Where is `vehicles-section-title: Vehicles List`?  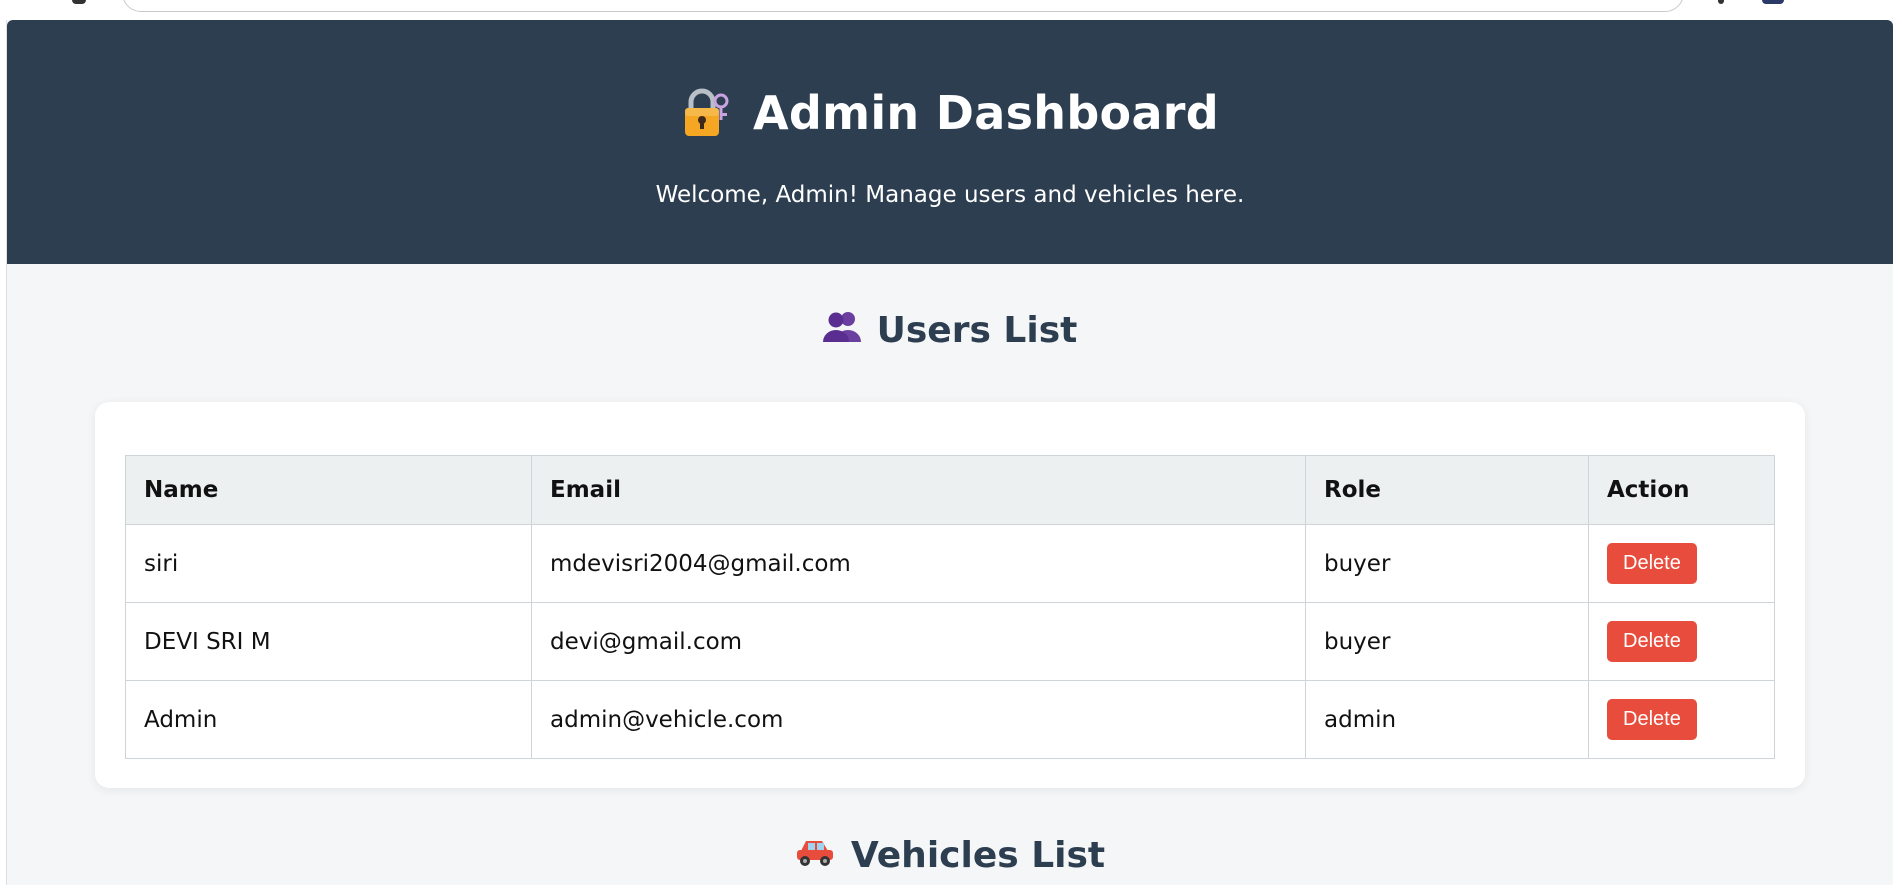
vehicles-section-title: Vehicles List is located at coordinates (950, 855).